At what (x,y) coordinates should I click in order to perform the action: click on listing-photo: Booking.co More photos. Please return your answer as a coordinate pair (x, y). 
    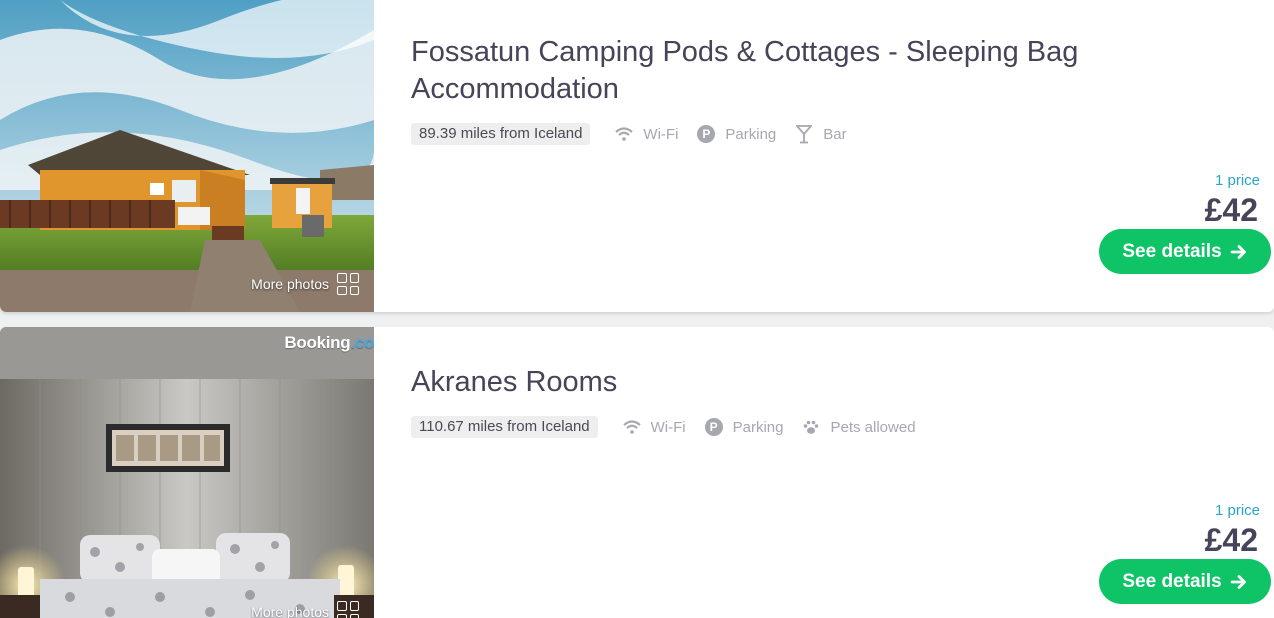
    Looking at the image, I should click on (187, 472).